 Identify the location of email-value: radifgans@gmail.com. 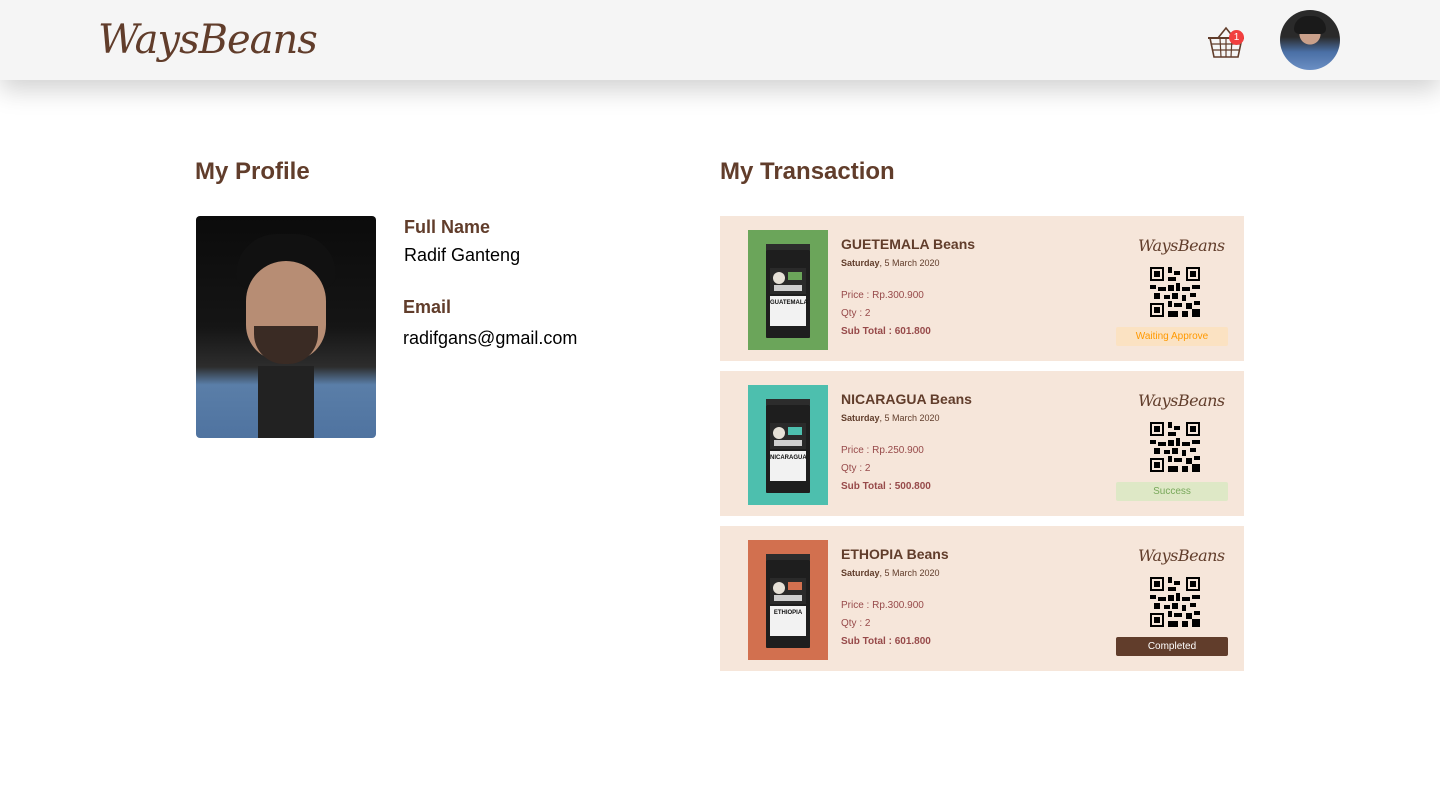
(490, 338).